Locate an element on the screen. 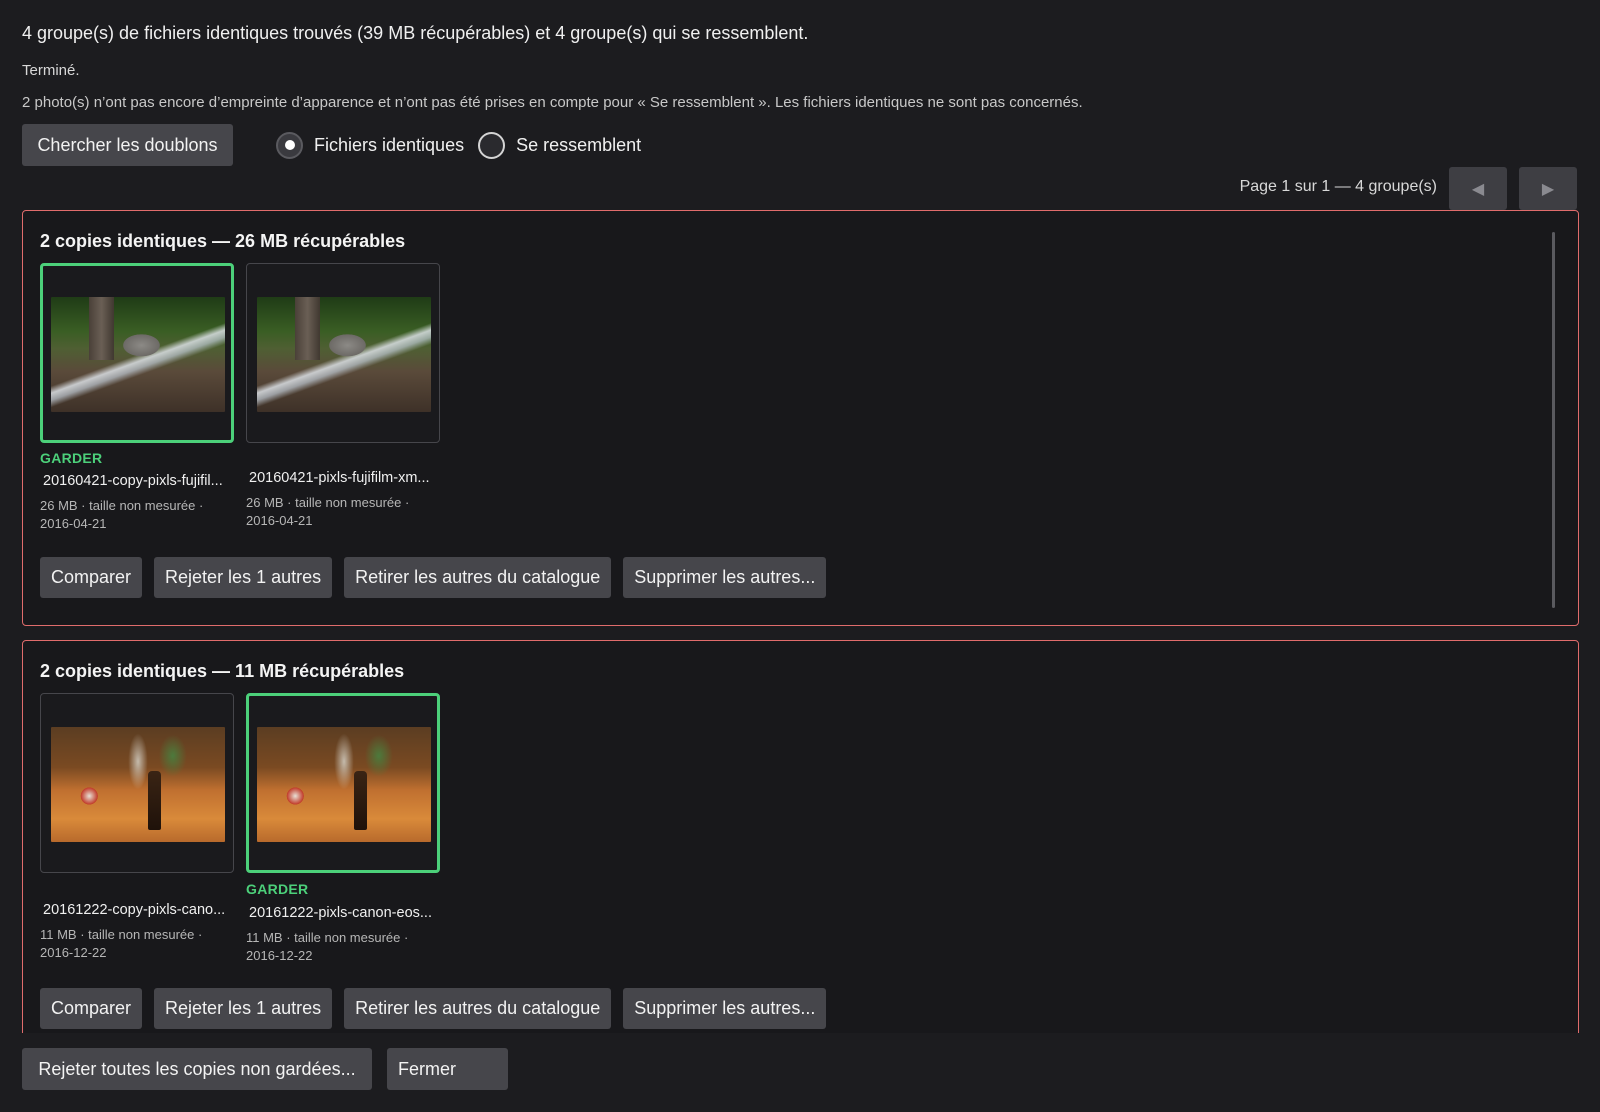 The width and height of the screenshot is (1600, 1112). vertical-scrollbar is located at coordinates (1553, 420).